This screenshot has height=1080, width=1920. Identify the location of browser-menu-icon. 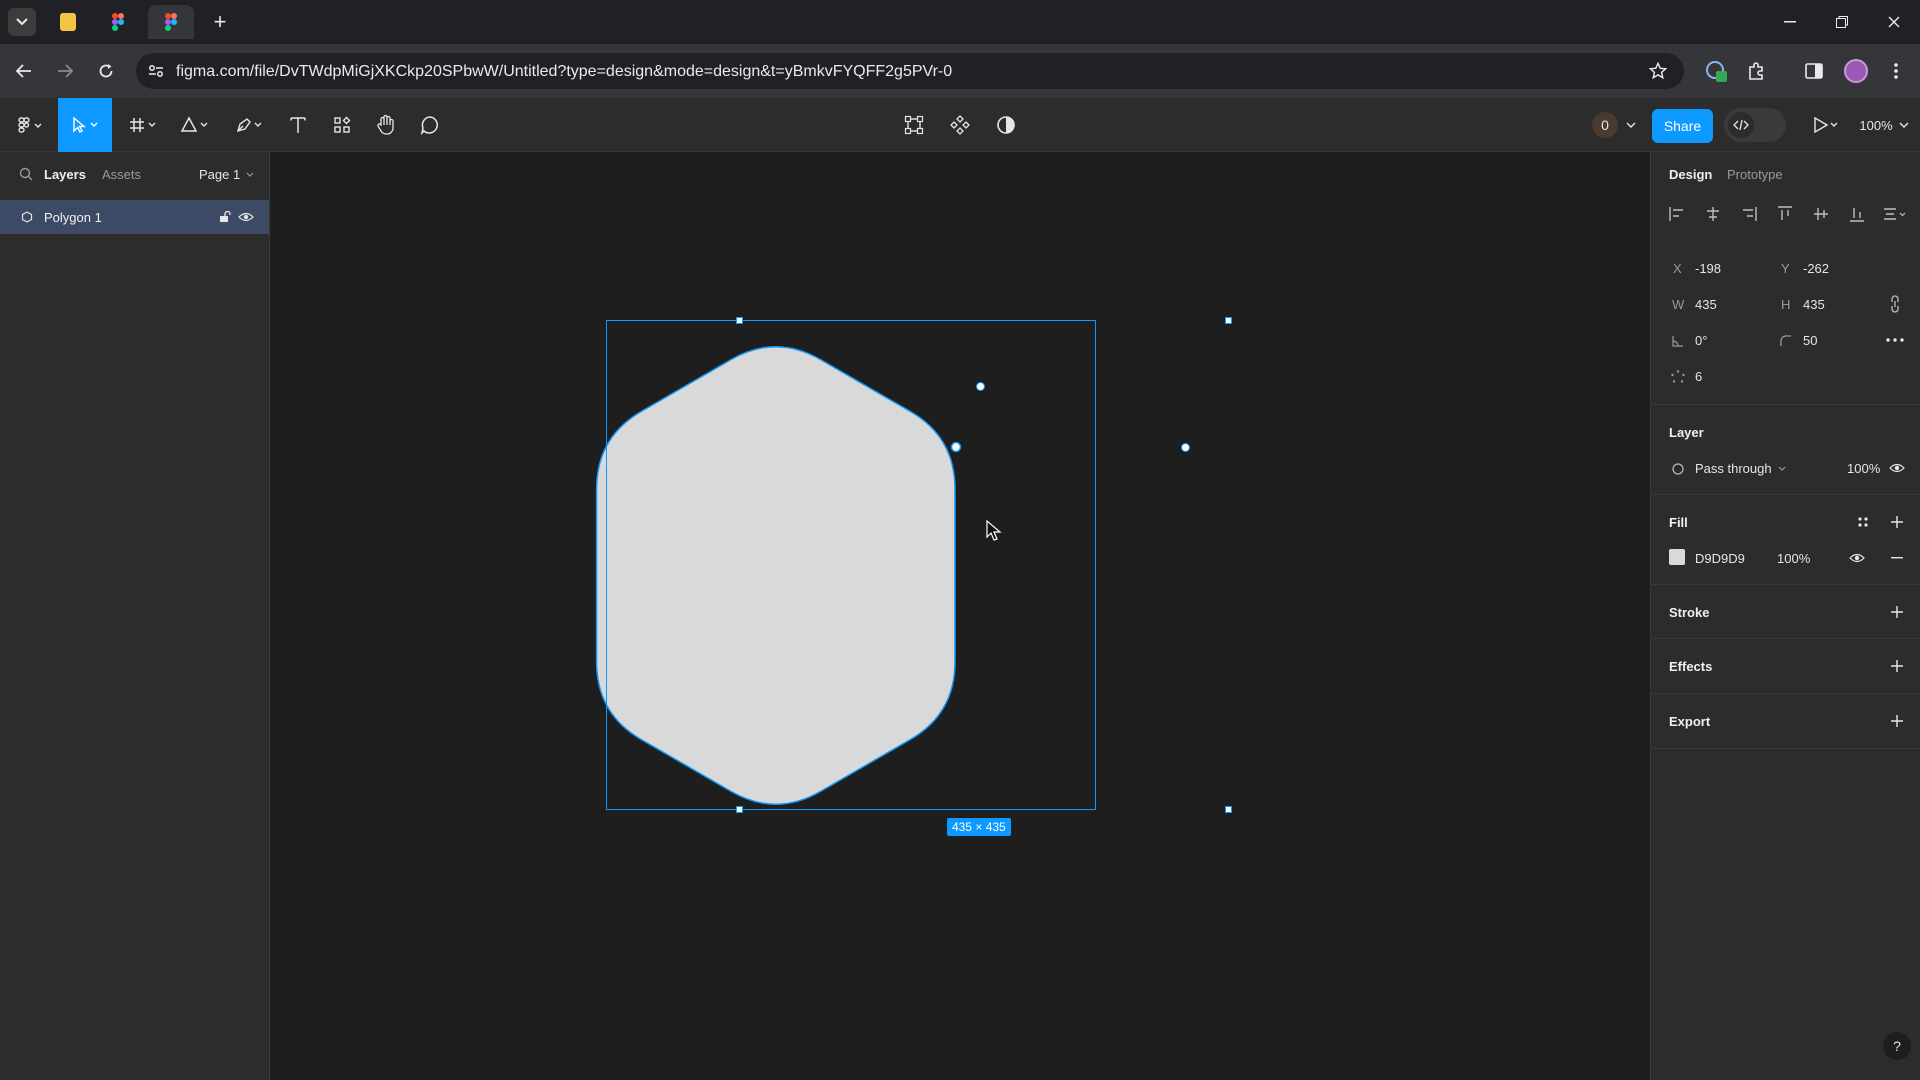
(1896, 71).